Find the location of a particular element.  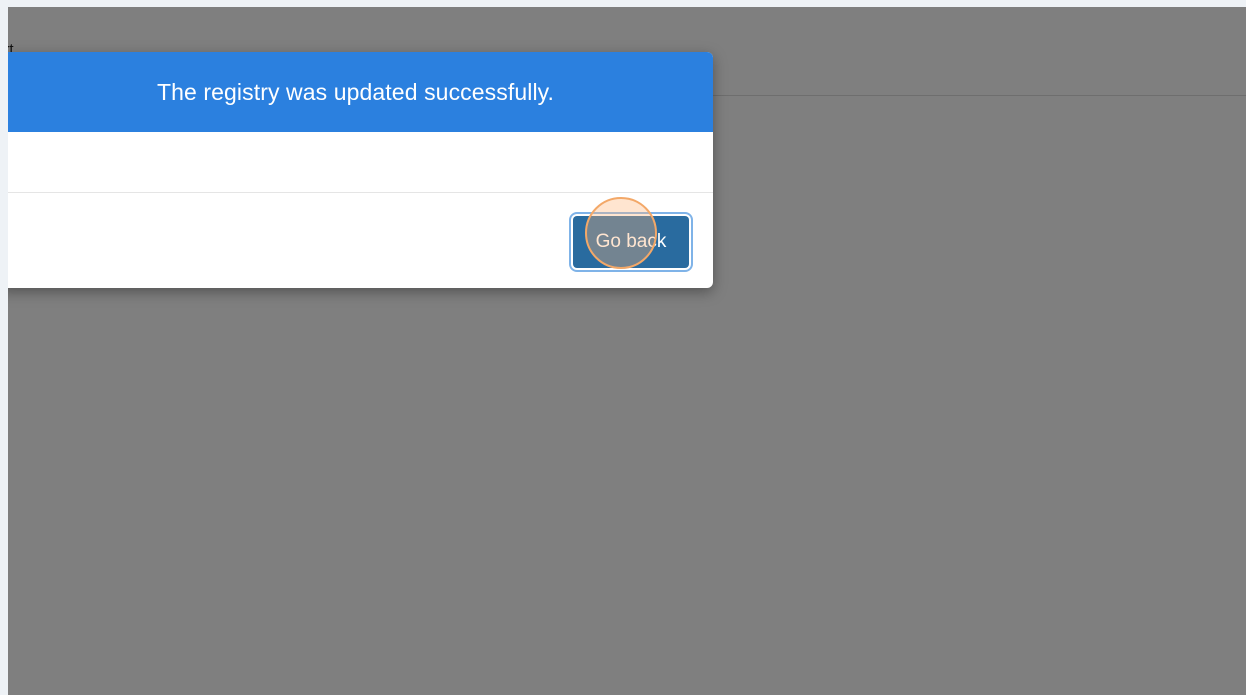

dialog-header: The registry was updated successfully. is located at coordinates (360, 92).